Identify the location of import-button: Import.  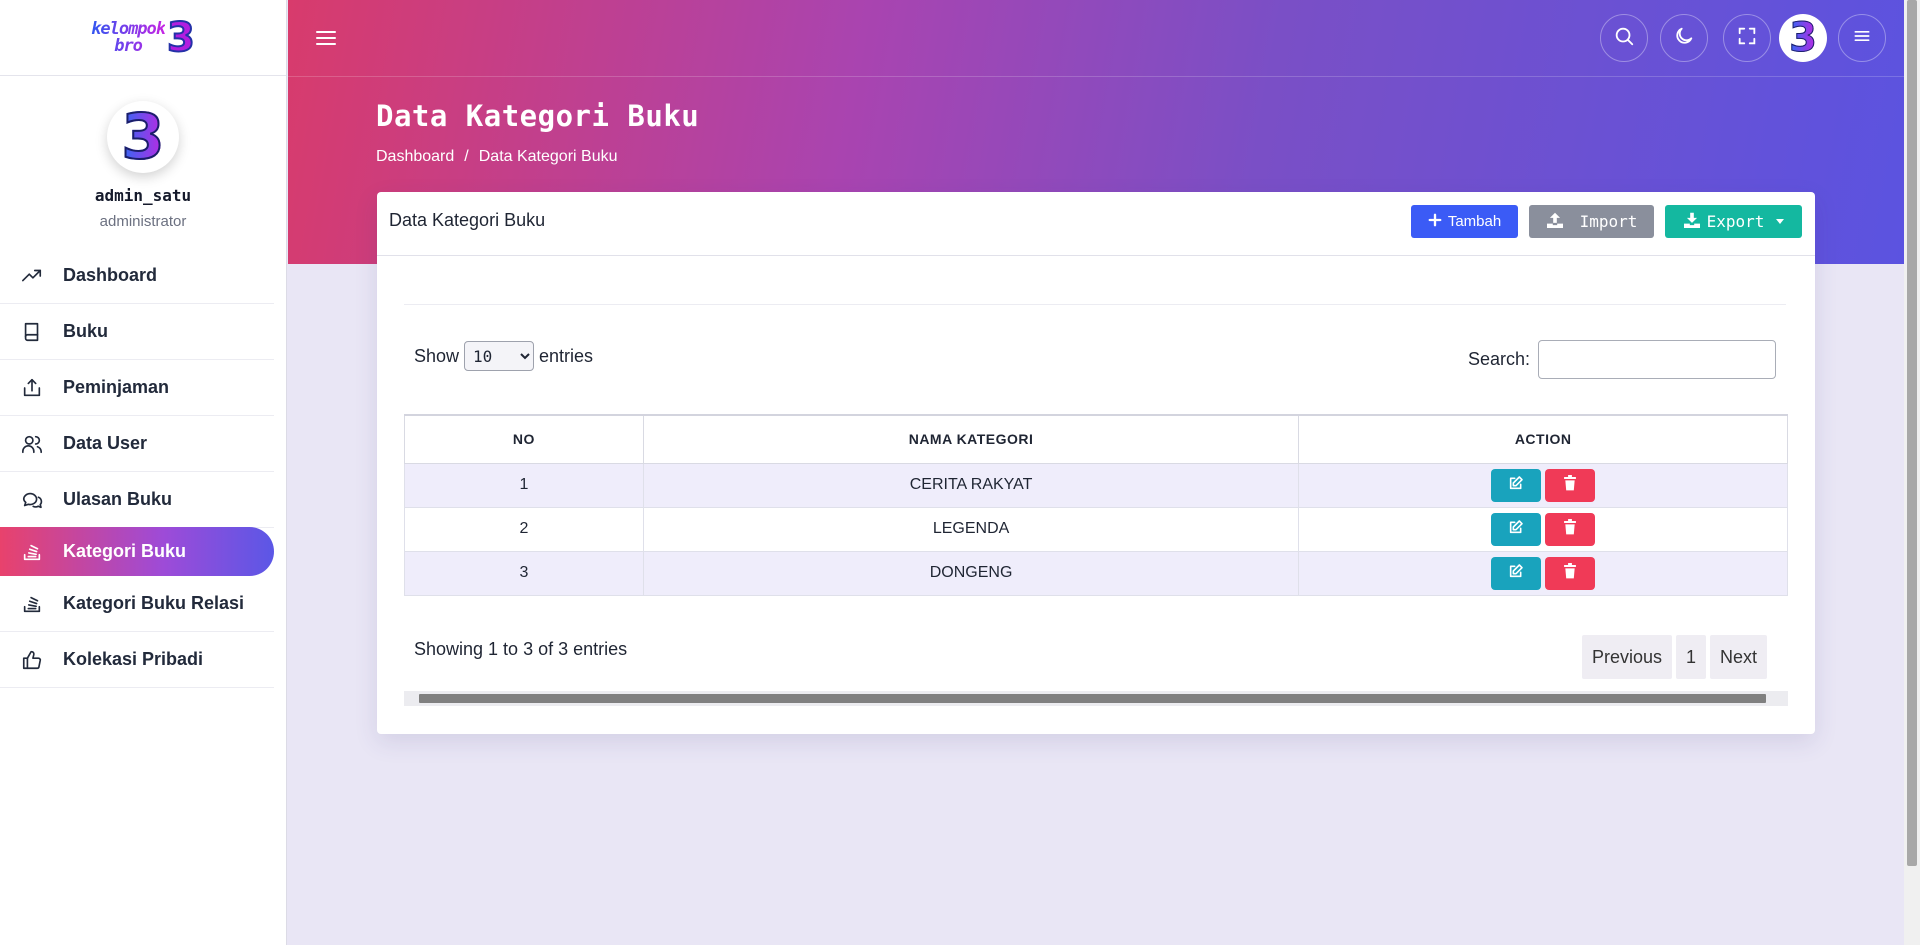
(1591, 221).